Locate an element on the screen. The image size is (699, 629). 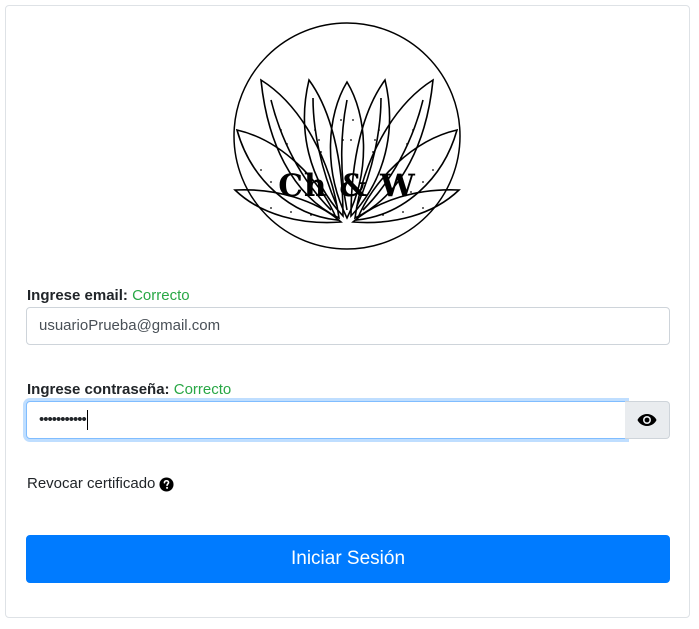
eye-icon is located at coordinates (647, 420).